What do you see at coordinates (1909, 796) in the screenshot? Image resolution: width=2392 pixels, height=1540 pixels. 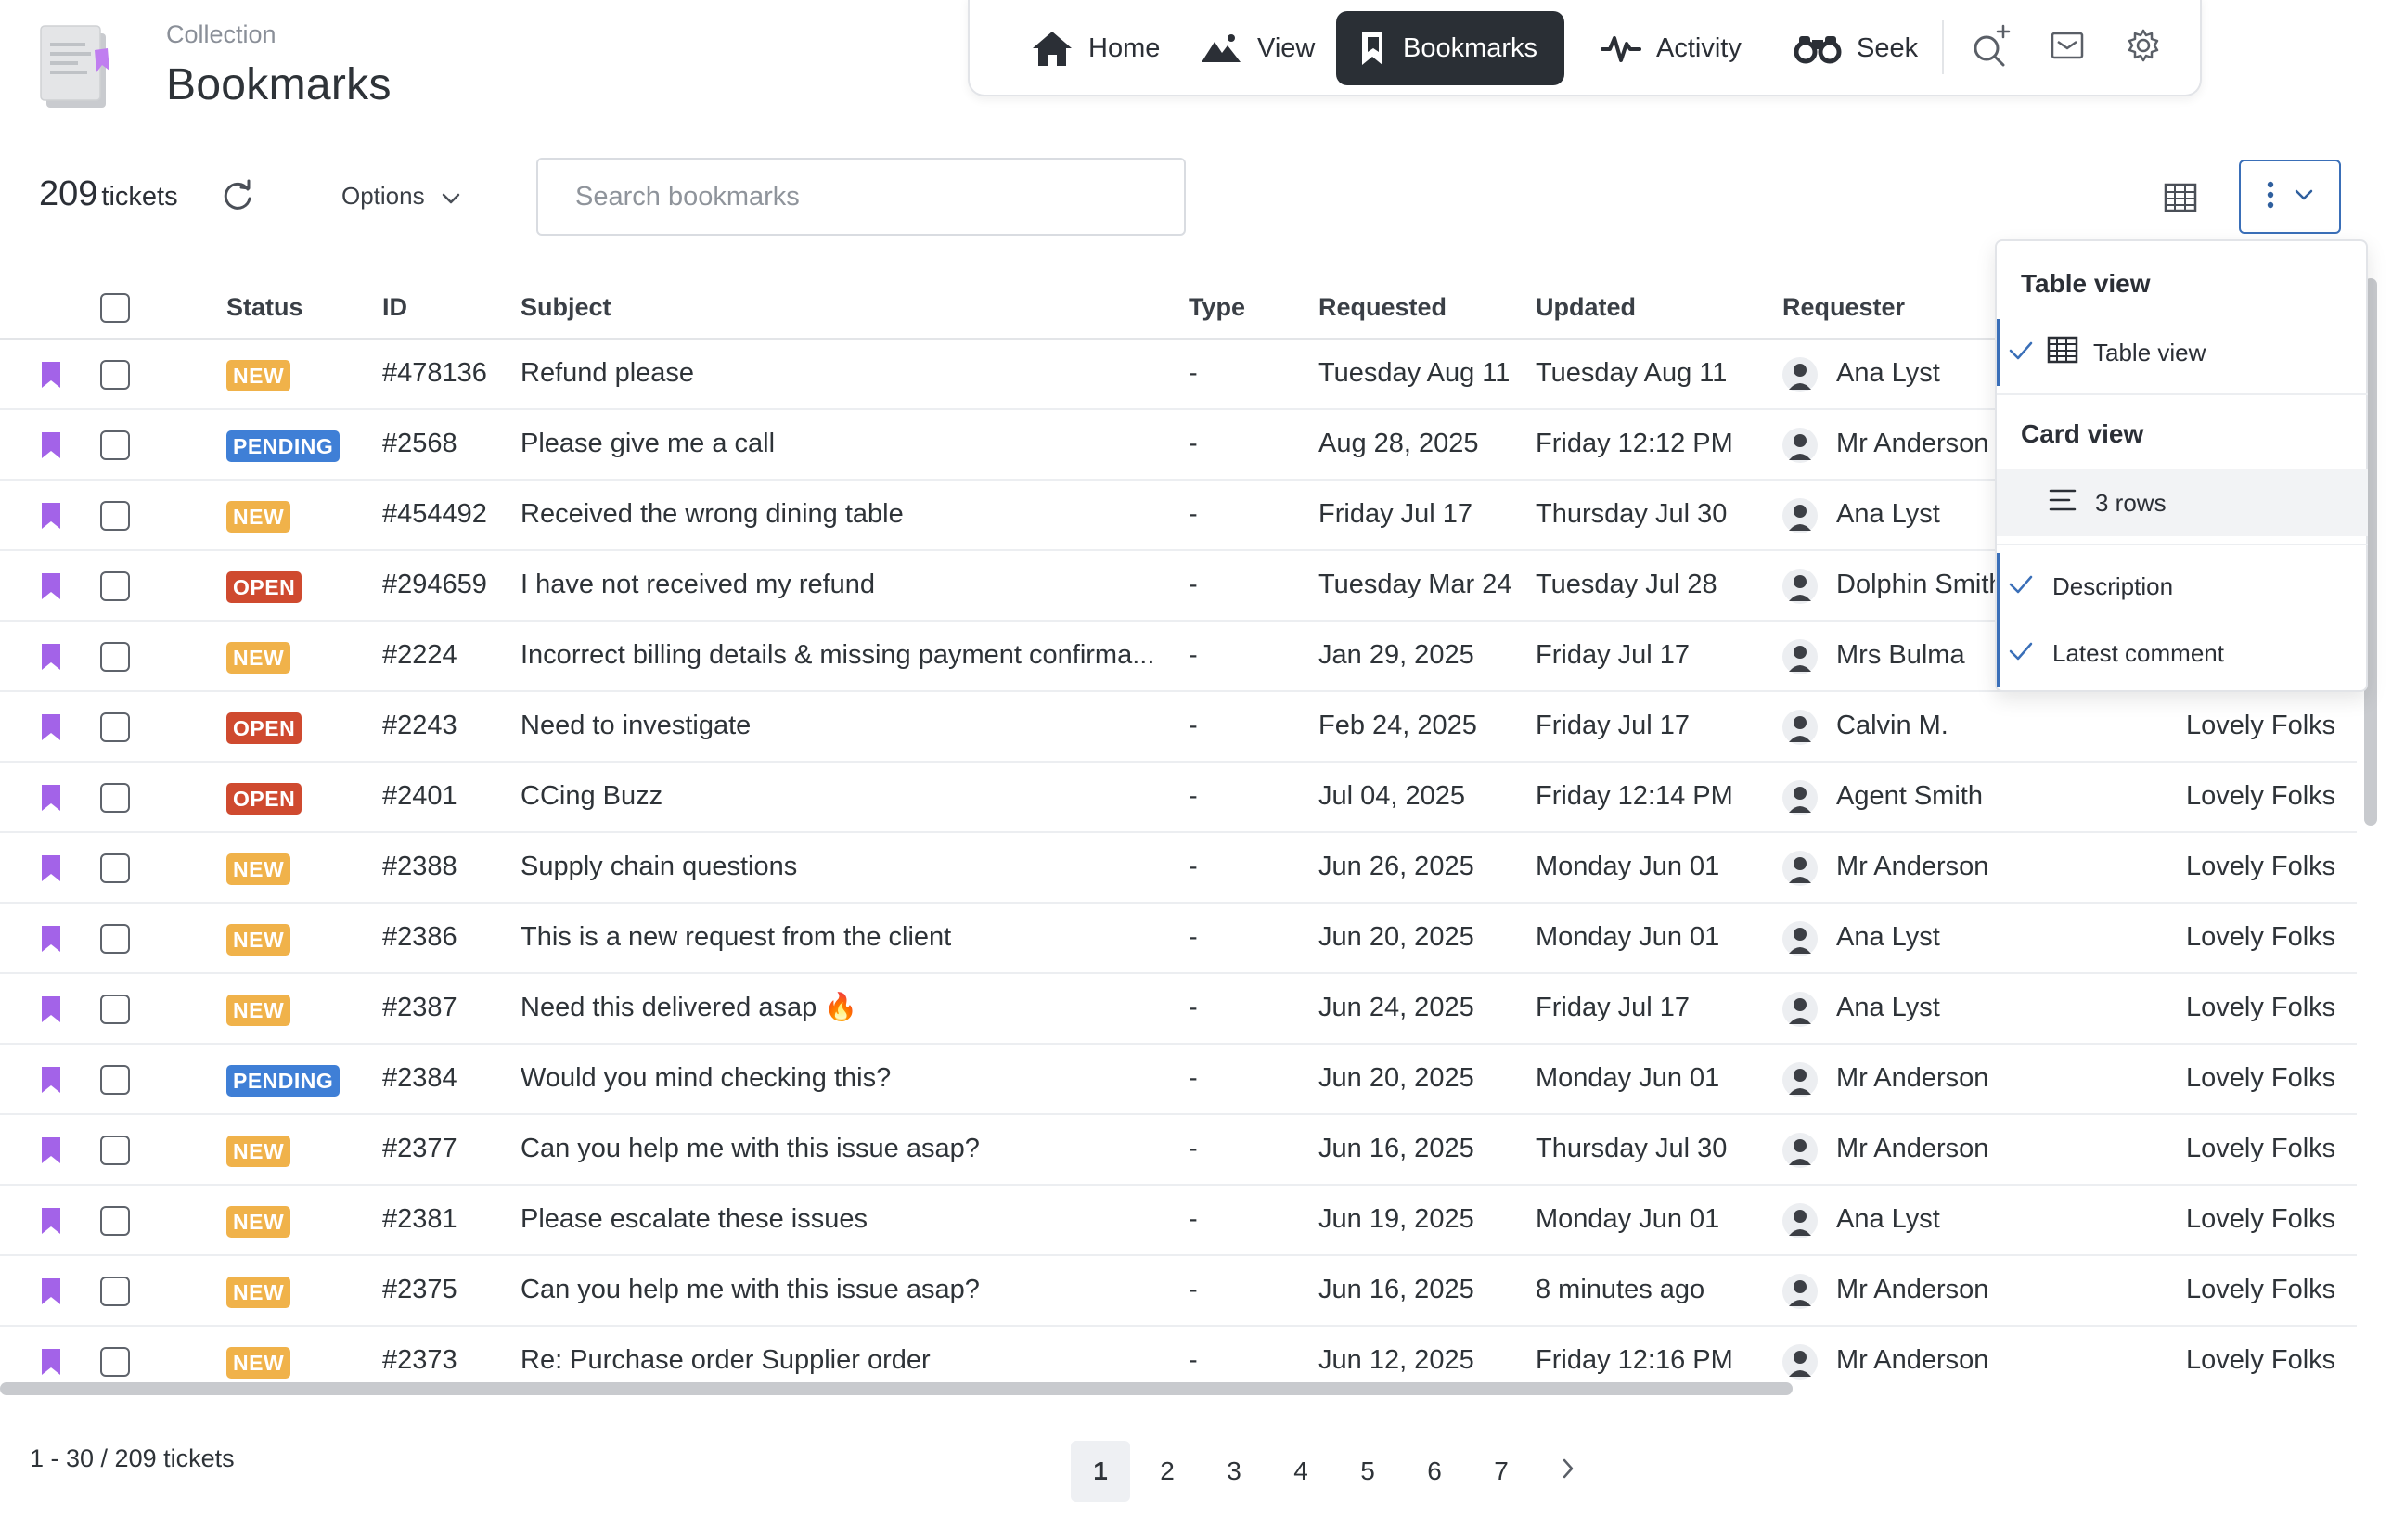 I see `requester-name: Agent Smith` at bounding box center [1909, 796].